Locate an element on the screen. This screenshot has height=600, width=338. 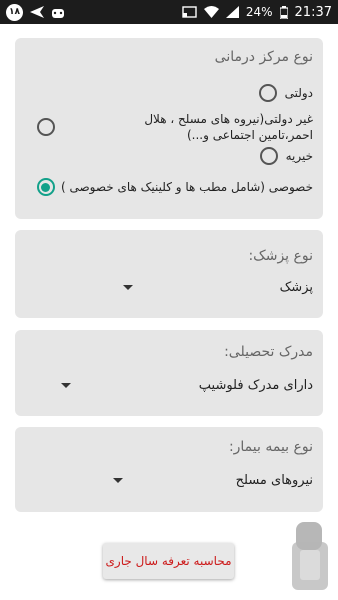
cast-icon is located at coordinates (189, 12).